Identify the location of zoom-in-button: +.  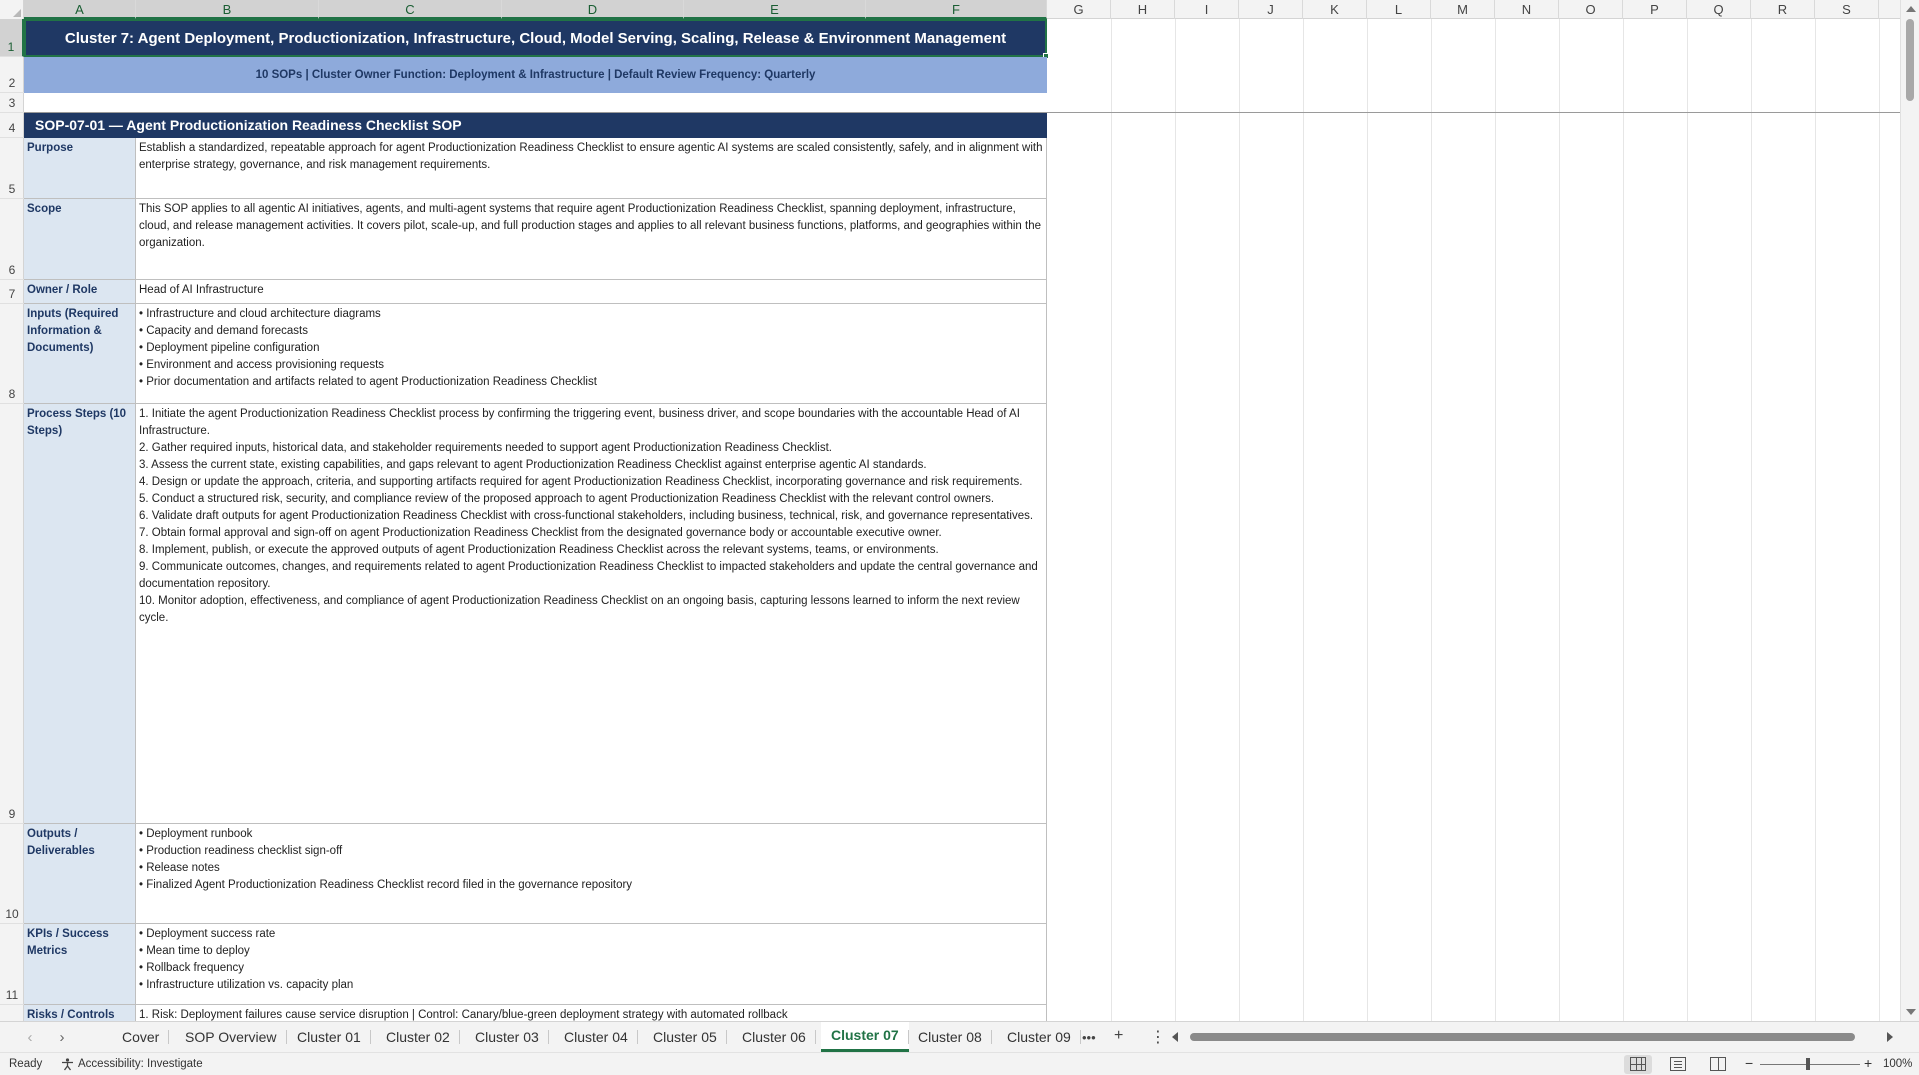
(1868, 1063).